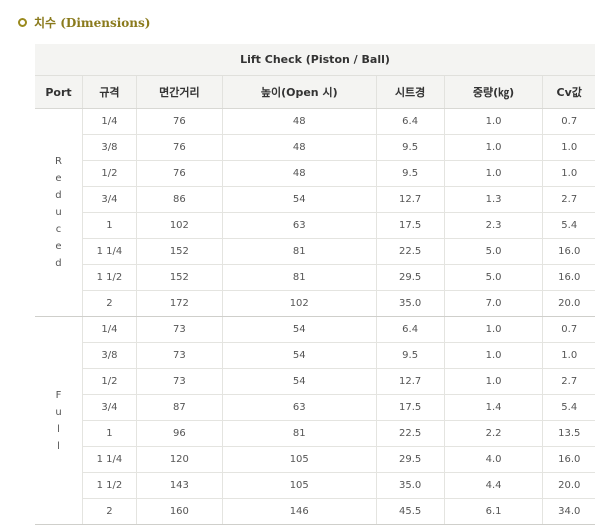 This screenshot has width=616, height=528. I want to click on table-cell: 5.4, so click(568, 407).